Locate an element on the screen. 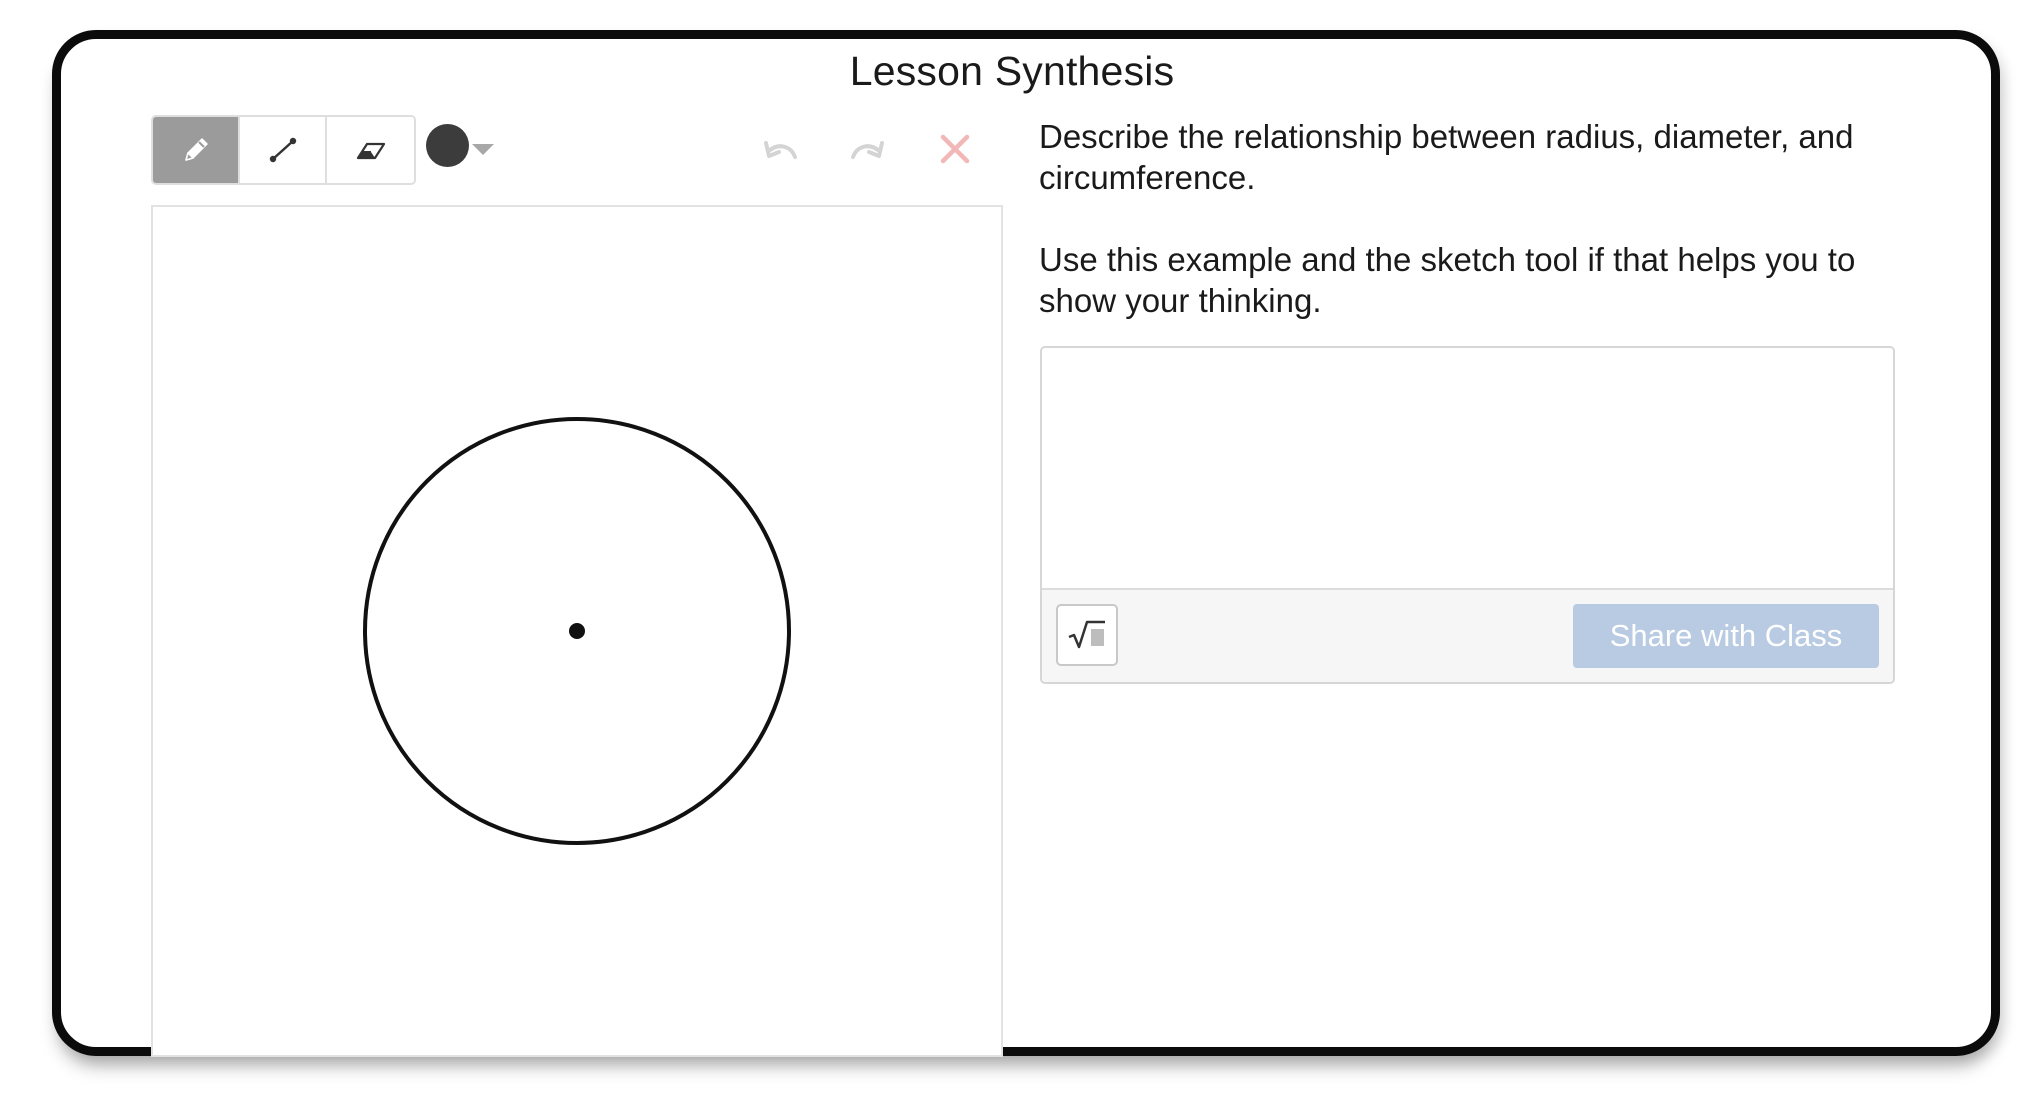 Image resolution: width=2024 pixels, height=1104 pixels. undo-button is located at coordinates (781, 149).